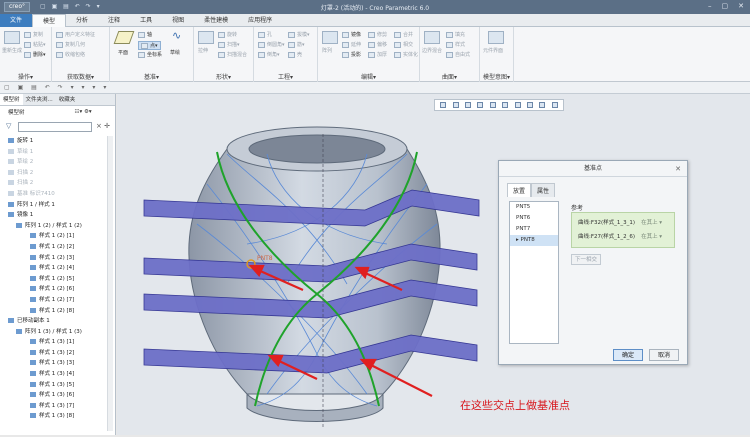  Describe the element at coordinates (458, 54) in the screenshot. I see `freestyle-button: 自由式` at that location.